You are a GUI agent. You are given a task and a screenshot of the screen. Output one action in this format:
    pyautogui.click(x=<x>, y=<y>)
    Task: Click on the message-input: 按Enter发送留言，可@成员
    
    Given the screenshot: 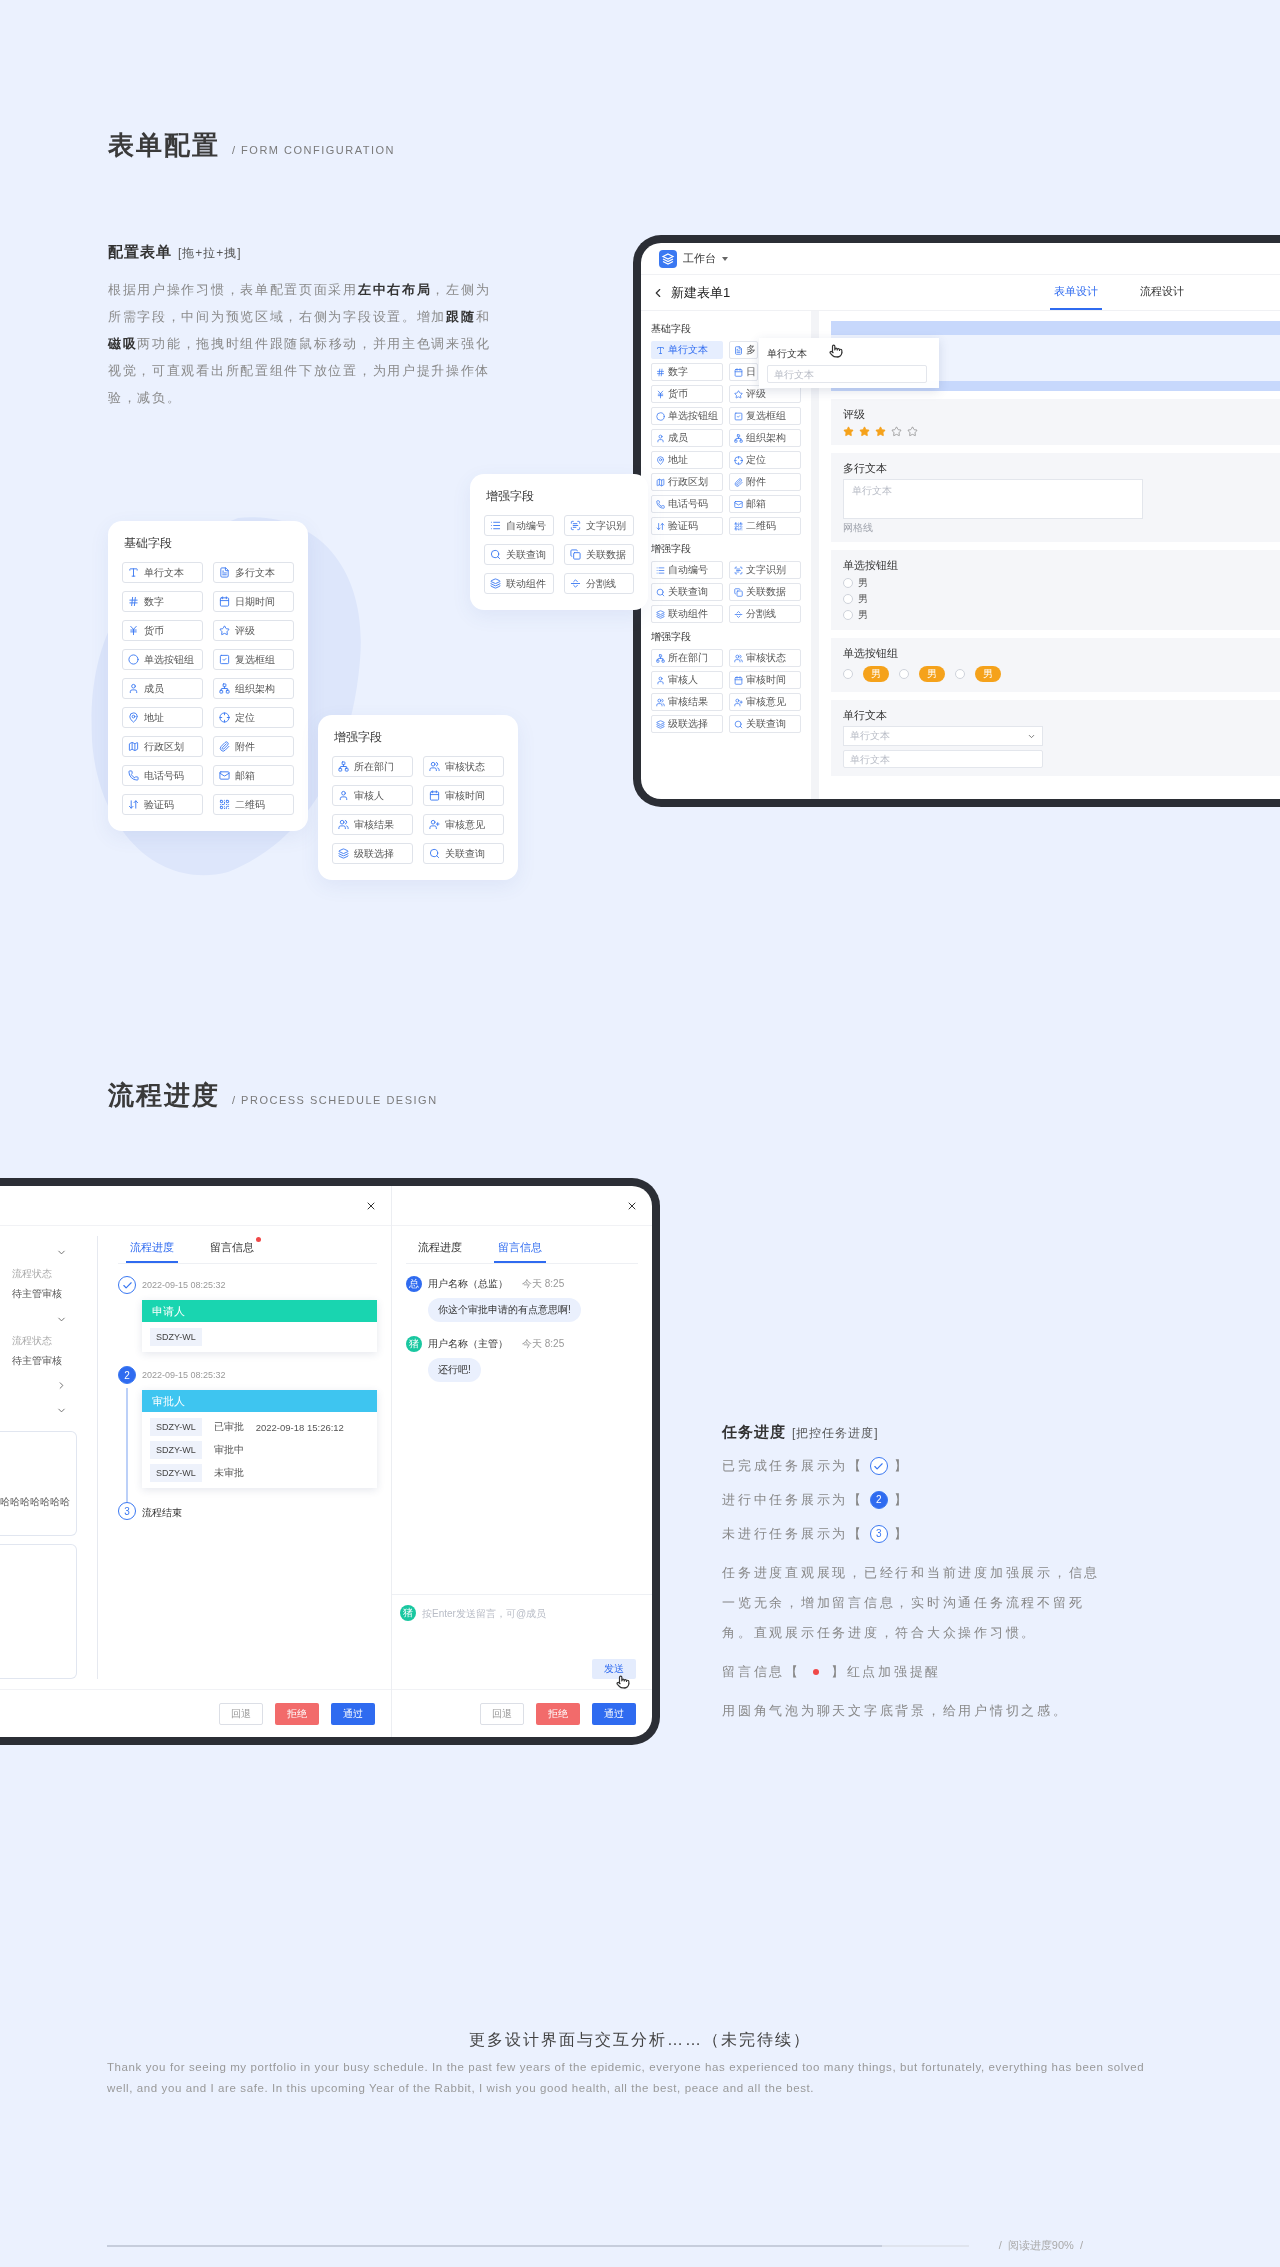 What is the action you would take?
    pyautogui.click(x=533, y=1613)
    